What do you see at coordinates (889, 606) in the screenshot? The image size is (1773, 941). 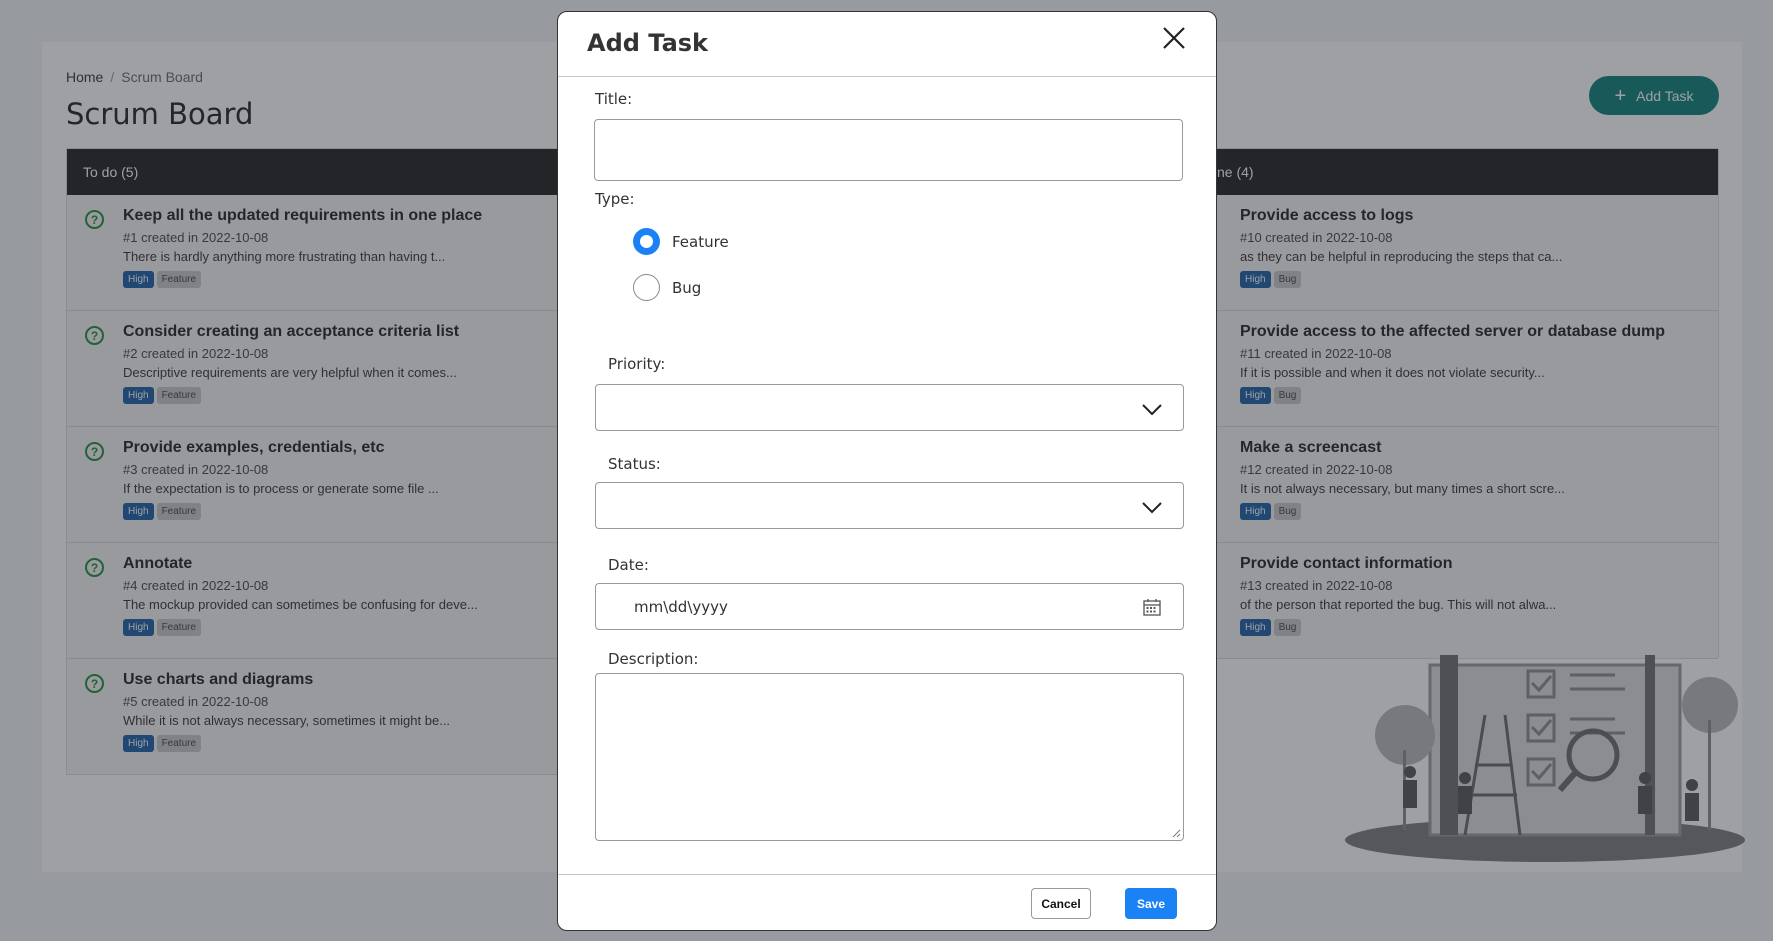 I see `date-input: mm\dd\yyyy` at bounding box center [889, 606].